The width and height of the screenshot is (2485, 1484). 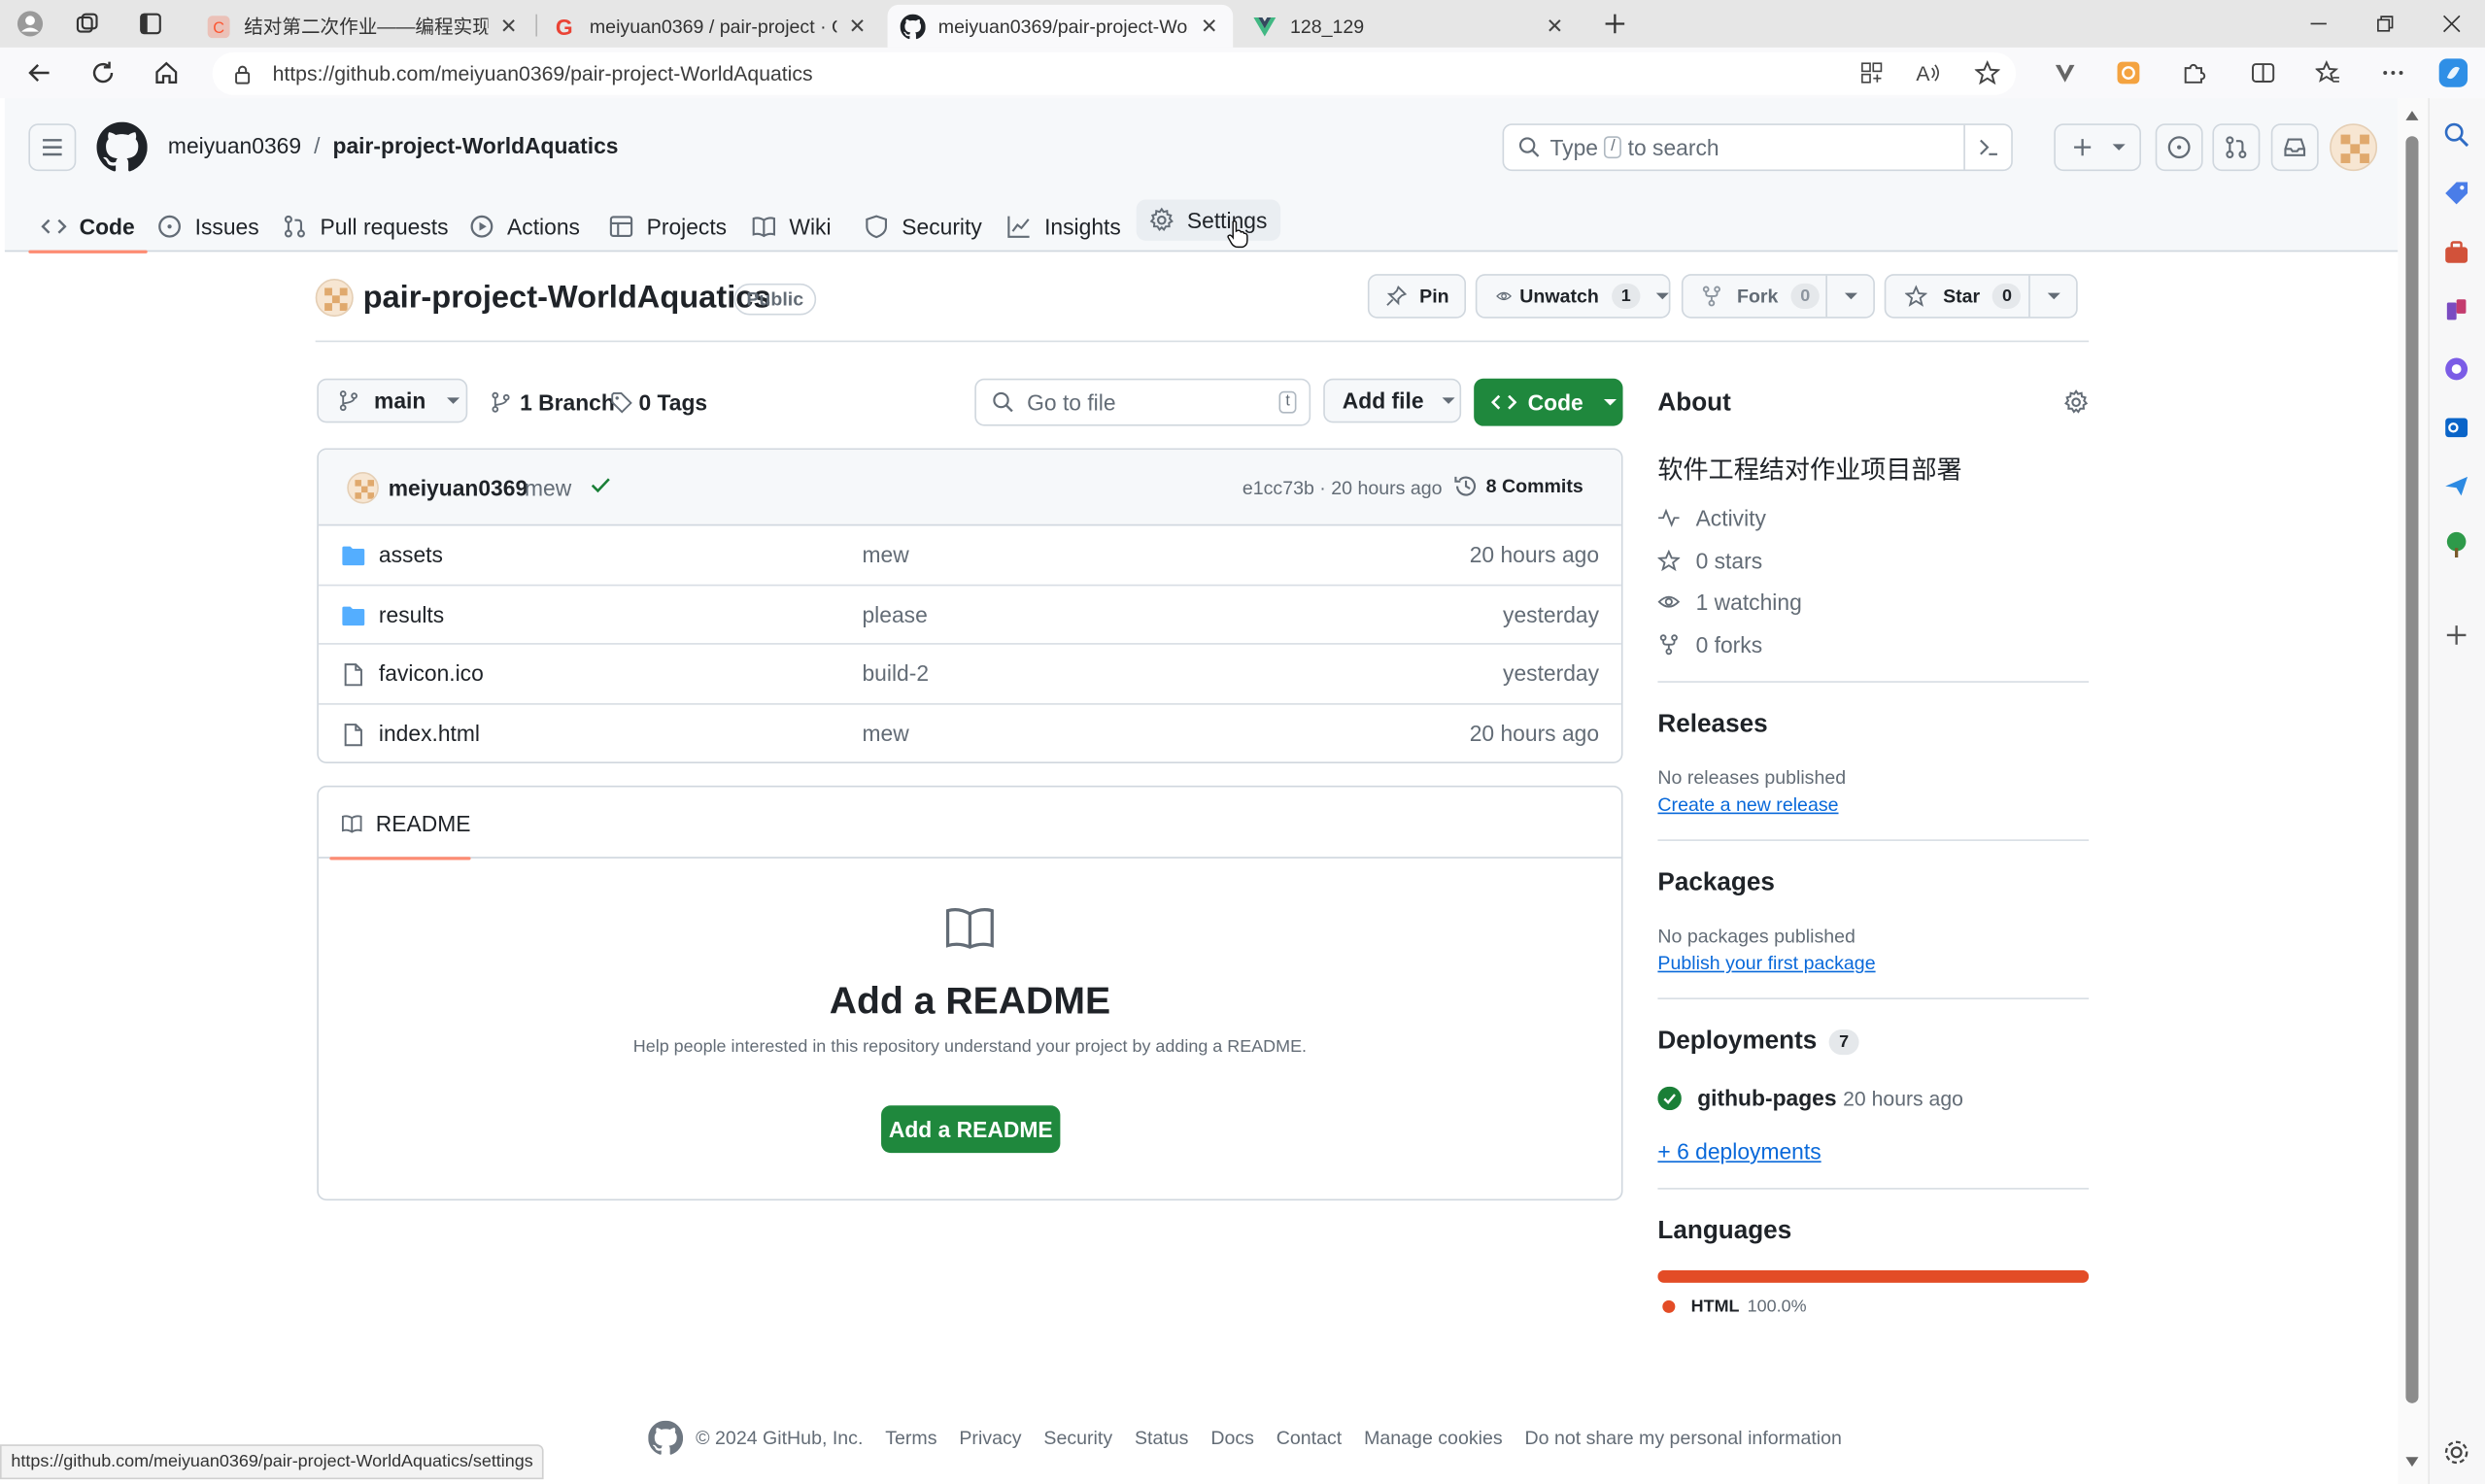 What do you see at coordinates (1683, 1438) in the screenshot?
I see `footer-link-do-not-share: Do not share my personal information` at bounding box center [1683, 1438].